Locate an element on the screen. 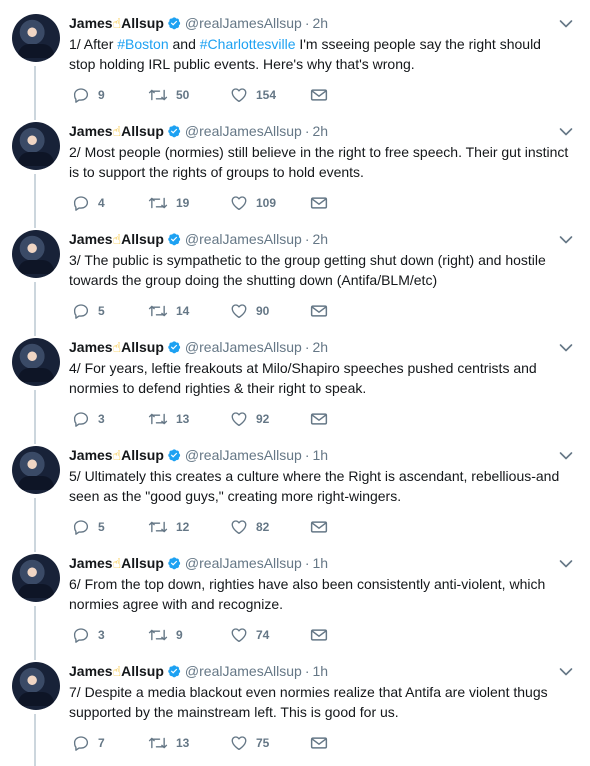 The width and height of the screenshot is (590, 766). like-button: 74 is located at coordinates (249, 635).